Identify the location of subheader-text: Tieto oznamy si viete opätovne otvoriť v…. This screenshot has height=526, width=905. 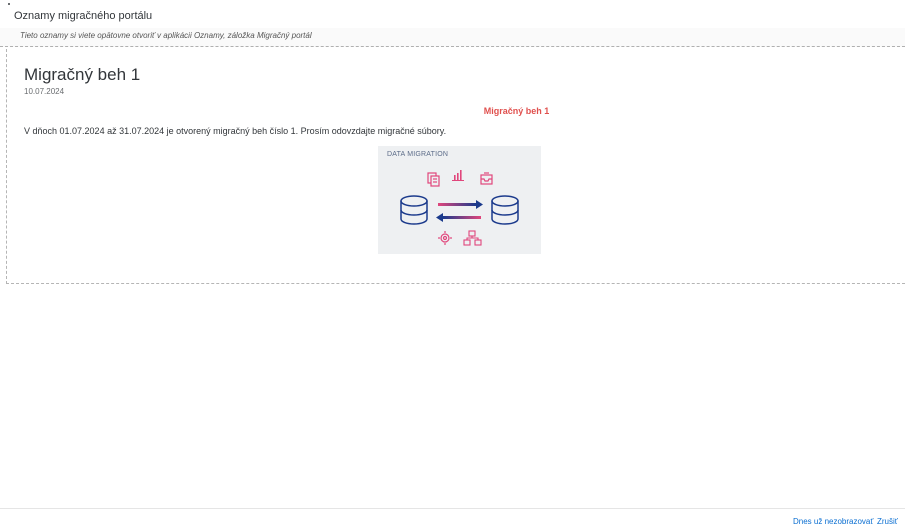
(166, 35).